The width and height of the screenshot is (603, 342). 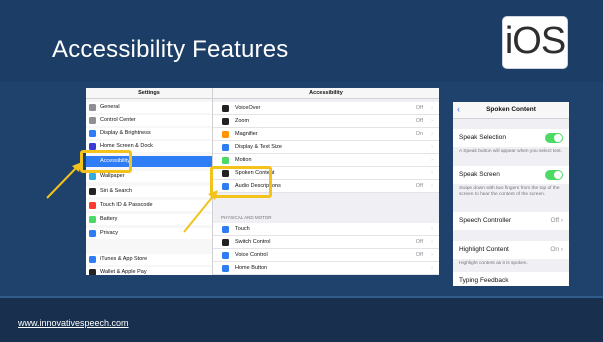 What do you see at coordinates (92, 259) in the screenshot?
I see `app-store-icon` at bounding box center [92, 259].